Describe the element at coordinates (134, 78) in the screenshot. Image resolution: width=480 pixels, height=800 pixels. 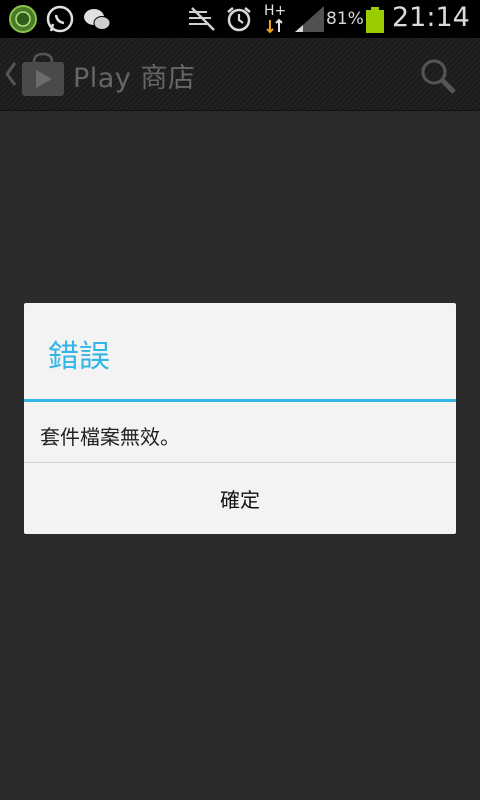
I see `page-title: Play 商店` at that location.